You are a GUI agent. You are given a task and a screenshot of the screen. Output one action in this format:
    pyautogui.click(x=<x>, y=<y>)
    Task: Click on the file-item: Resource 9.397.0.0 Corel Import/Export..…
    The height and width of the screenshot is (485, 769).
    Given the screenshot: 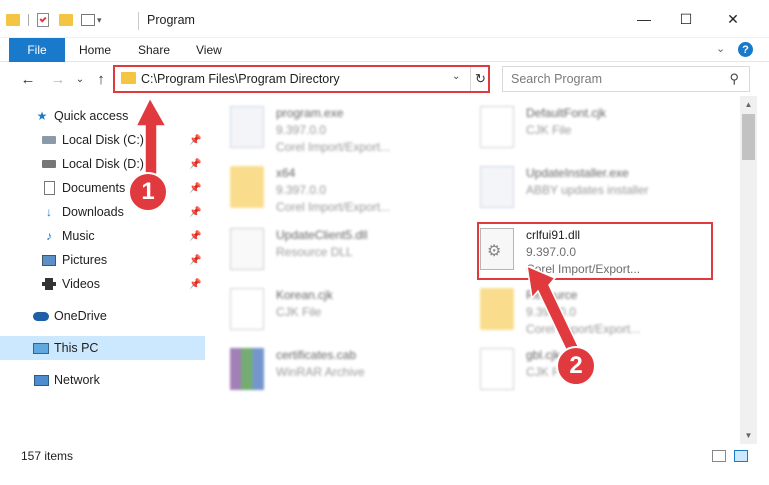 What is the action you would take?
    pyautogui.click(x=580, y=311)
    